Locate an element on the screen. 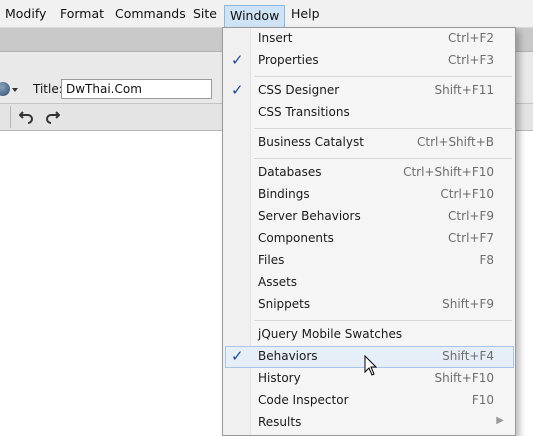  menu-item-label: Server Behaviors is located at coordinates (309, 216).